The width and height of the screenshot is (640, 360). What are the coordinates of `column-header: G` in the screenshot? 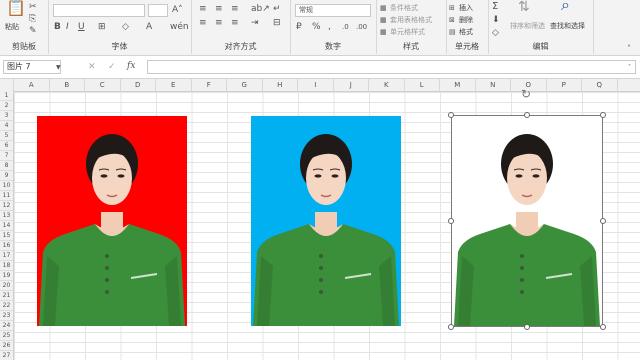 It's located at (245, 85).